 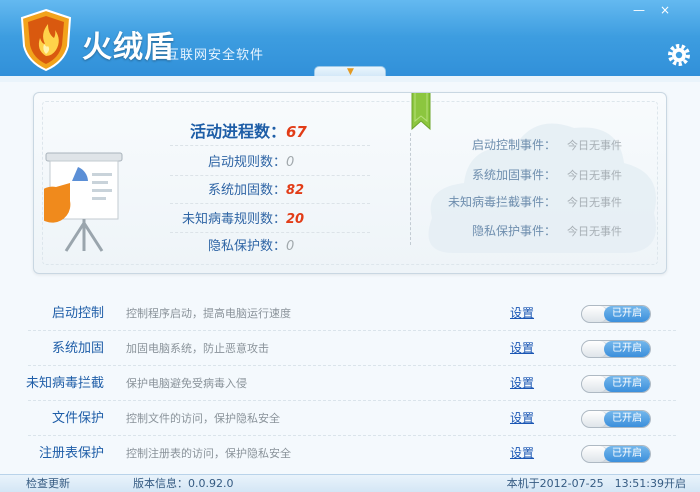 I want to click on event-system-hardening-label: 系统加固事件：, so click(x=513, y=175).